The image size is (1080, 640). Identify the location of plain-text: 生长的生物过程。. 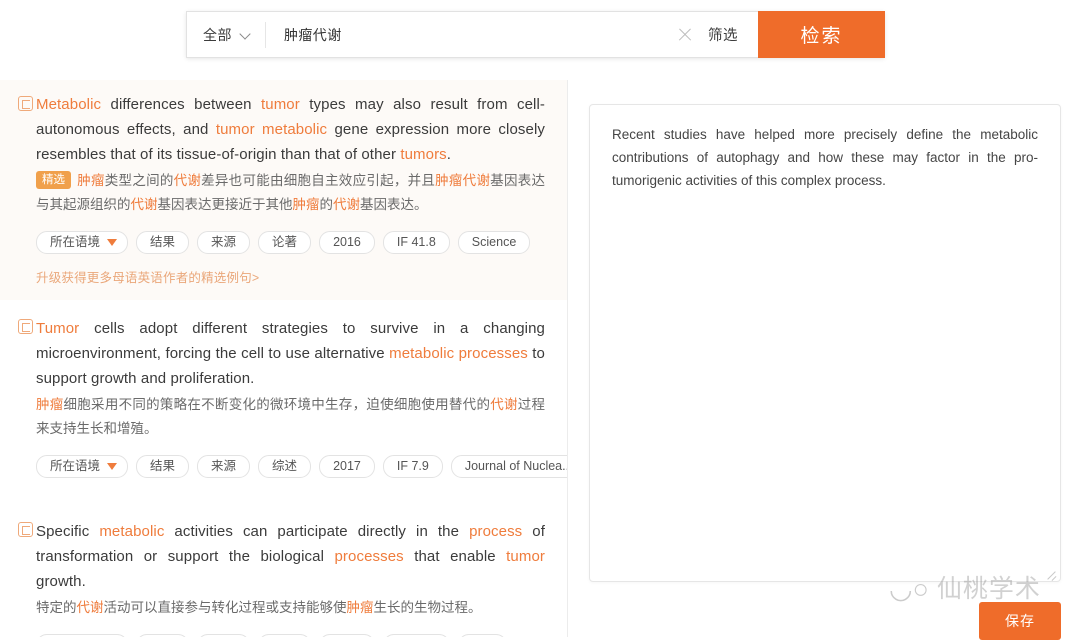
(427, 607).